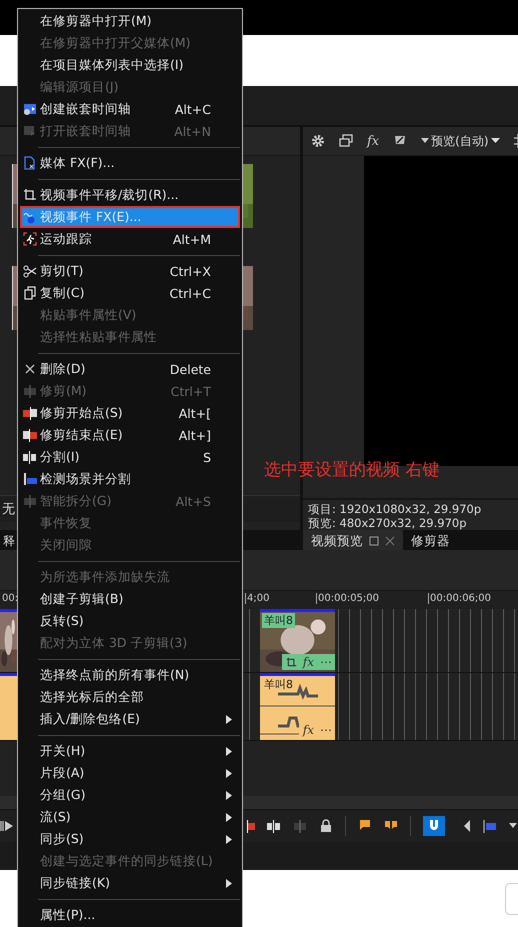  Describe the element at coordinates (130, 883) in the screenshot. I see `menu-item: 同步链接(K)` at that location.